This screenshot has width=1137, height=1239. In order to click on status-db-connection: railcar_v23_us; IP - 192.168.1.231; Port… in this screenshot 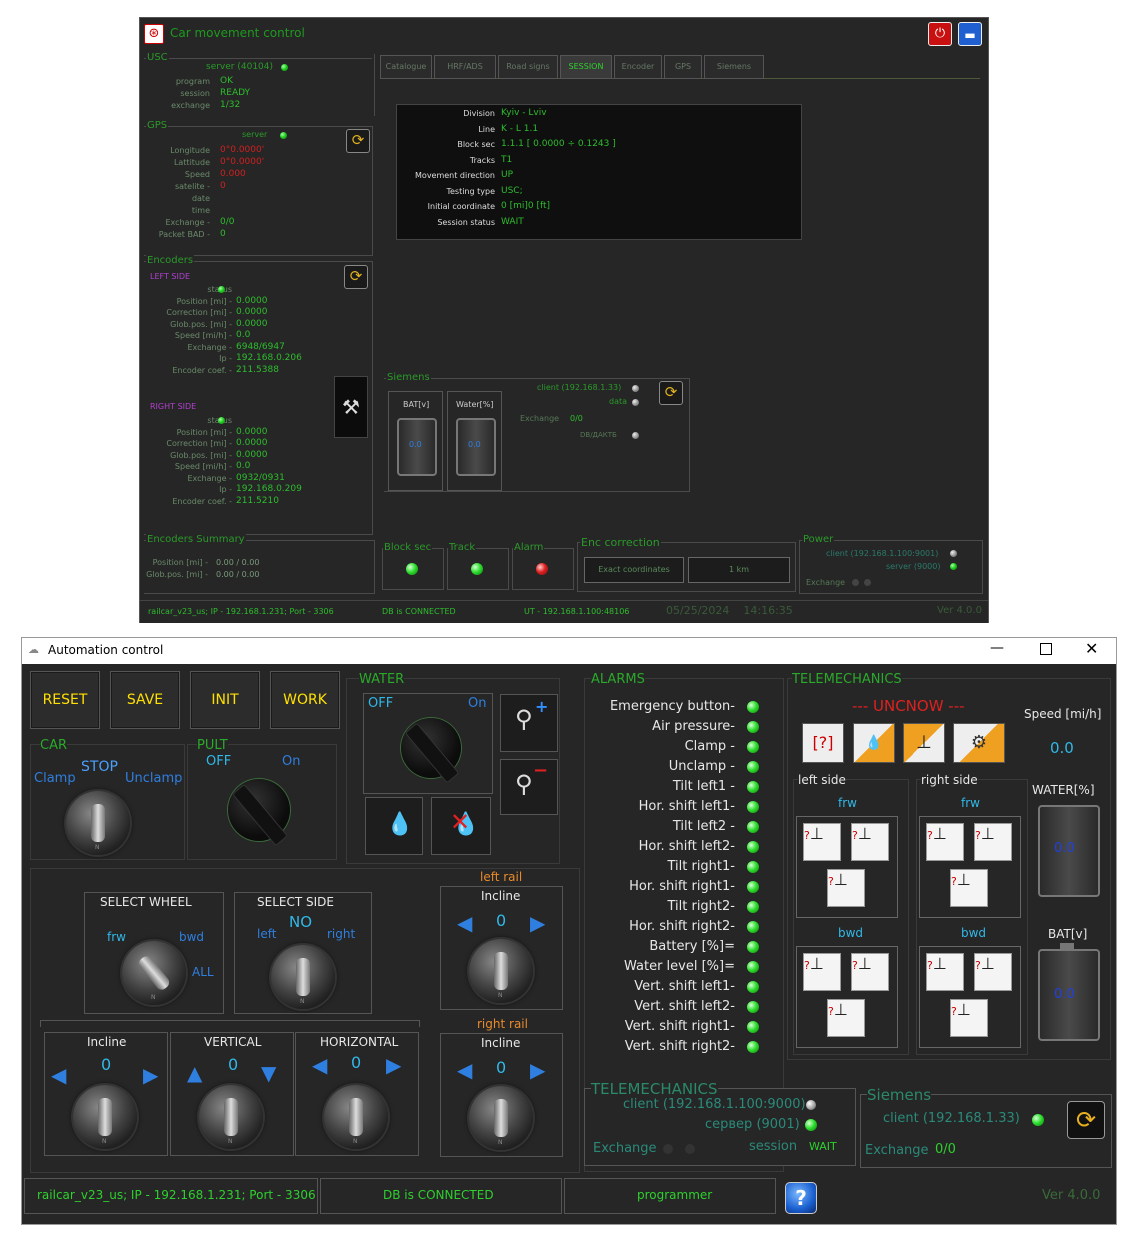, I will do `click(241, 611)`.